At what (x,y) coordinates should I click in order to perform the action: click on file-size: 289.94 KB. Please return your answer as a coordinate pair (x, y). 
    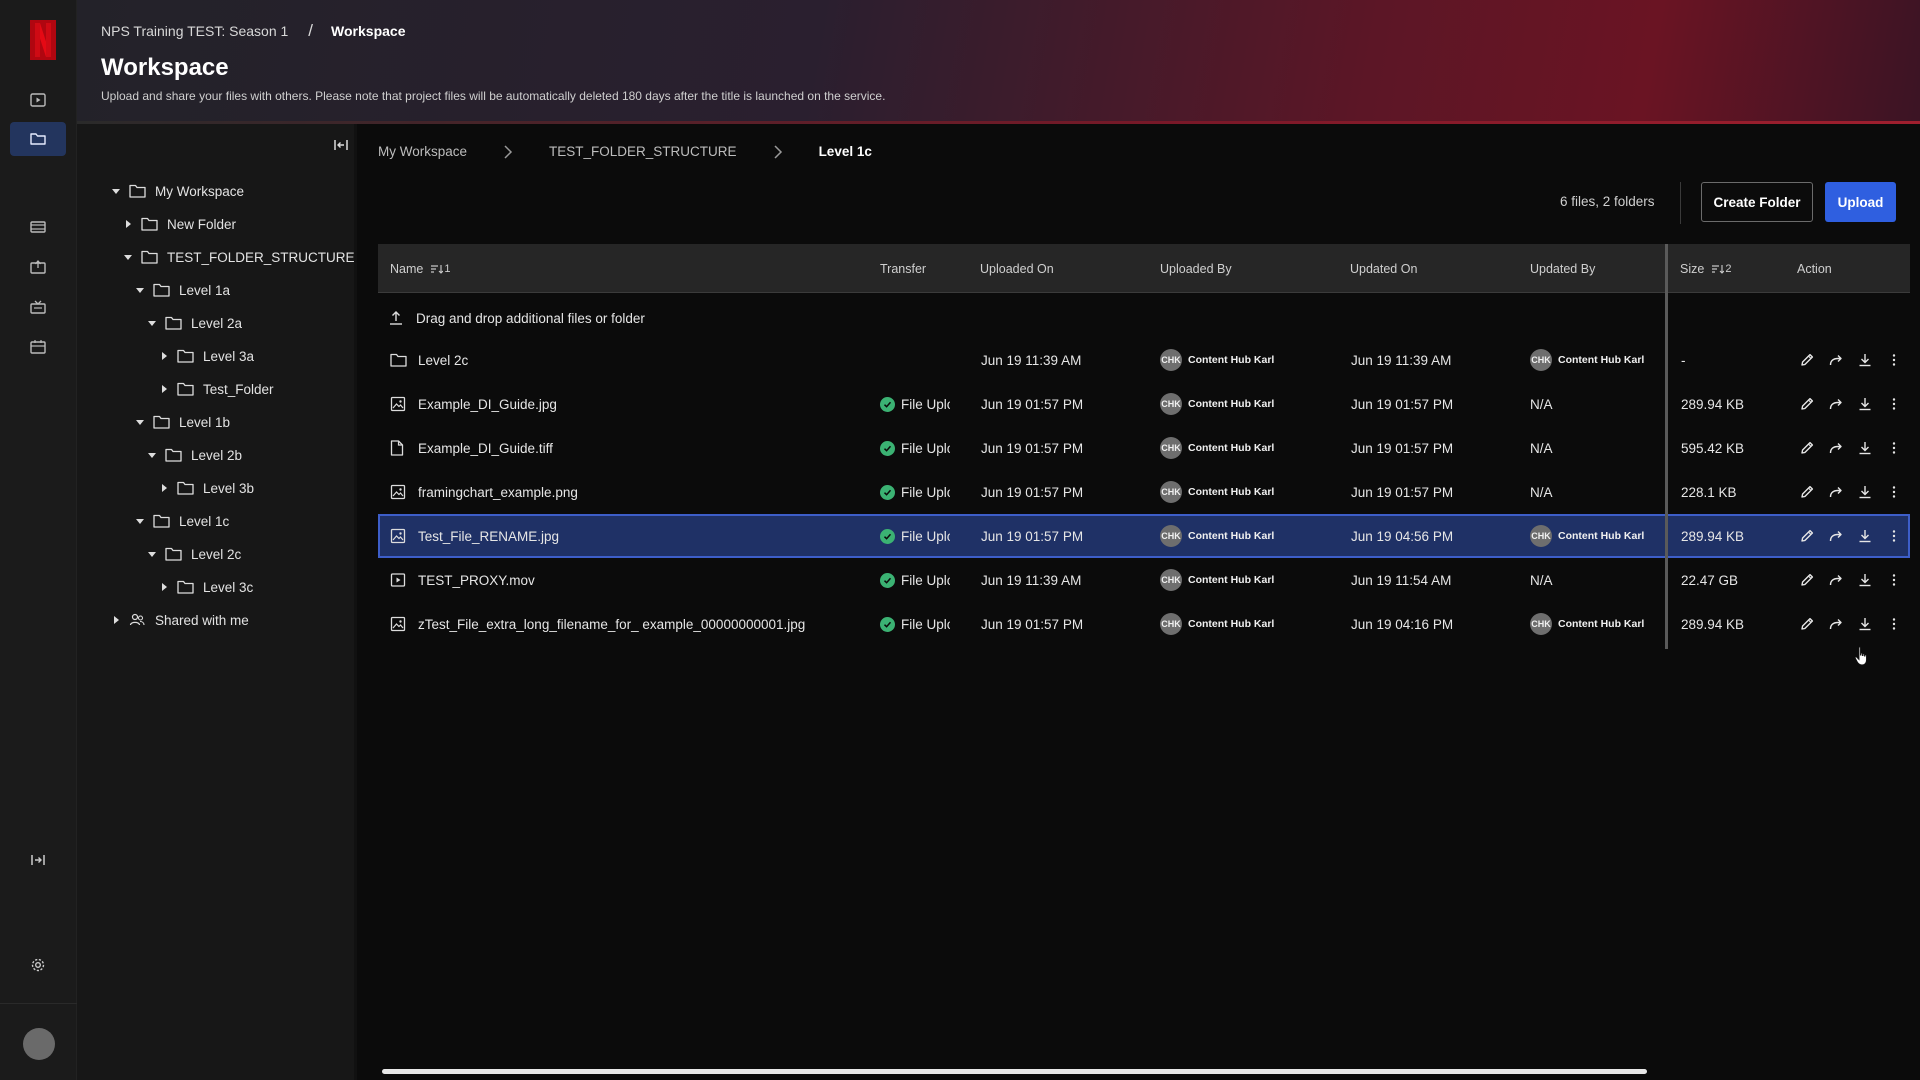
    Looking at the image, I should click on (1713, 624).